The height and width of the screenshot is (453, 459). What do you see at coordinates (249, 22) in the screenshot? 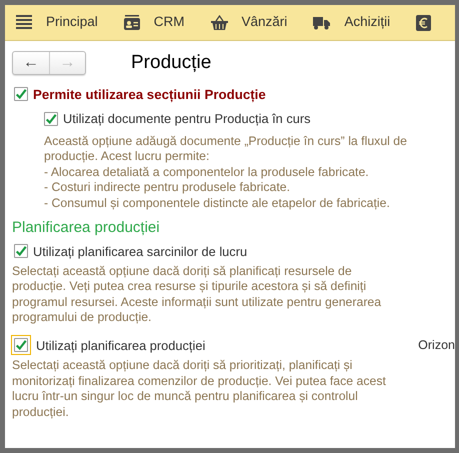
I see `menu-item: Vânzări` at bounding box center [249, 22].